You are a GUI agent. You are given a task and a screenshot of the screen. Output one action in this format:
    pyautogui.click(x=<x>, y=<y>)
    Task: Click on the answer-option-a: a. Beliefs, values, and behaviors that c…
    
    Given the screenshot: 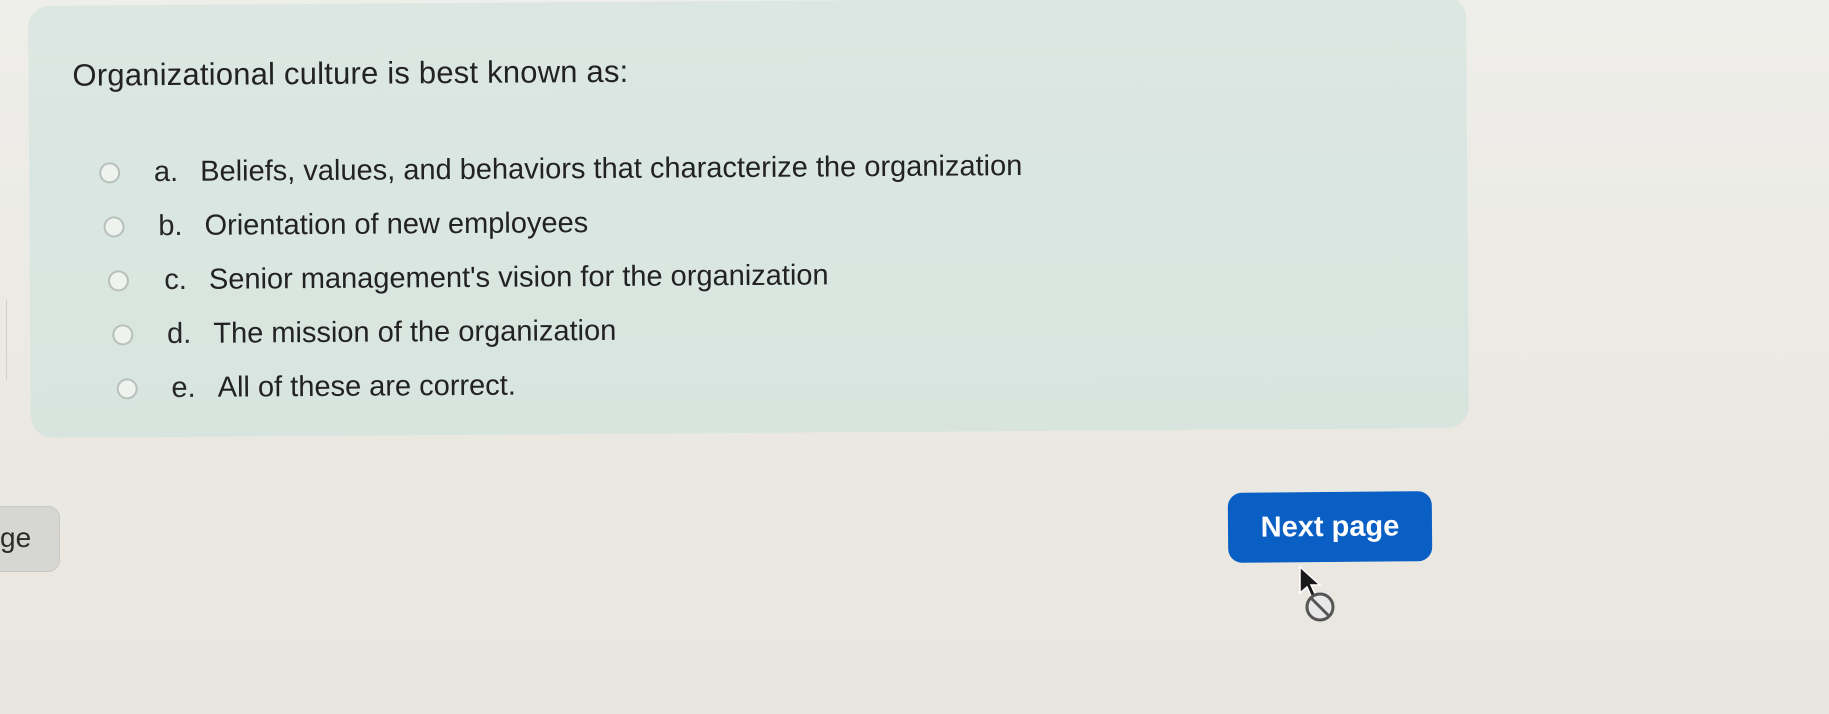 What is the action you would take?
    pyautogui.click(x=561, y=169)
    